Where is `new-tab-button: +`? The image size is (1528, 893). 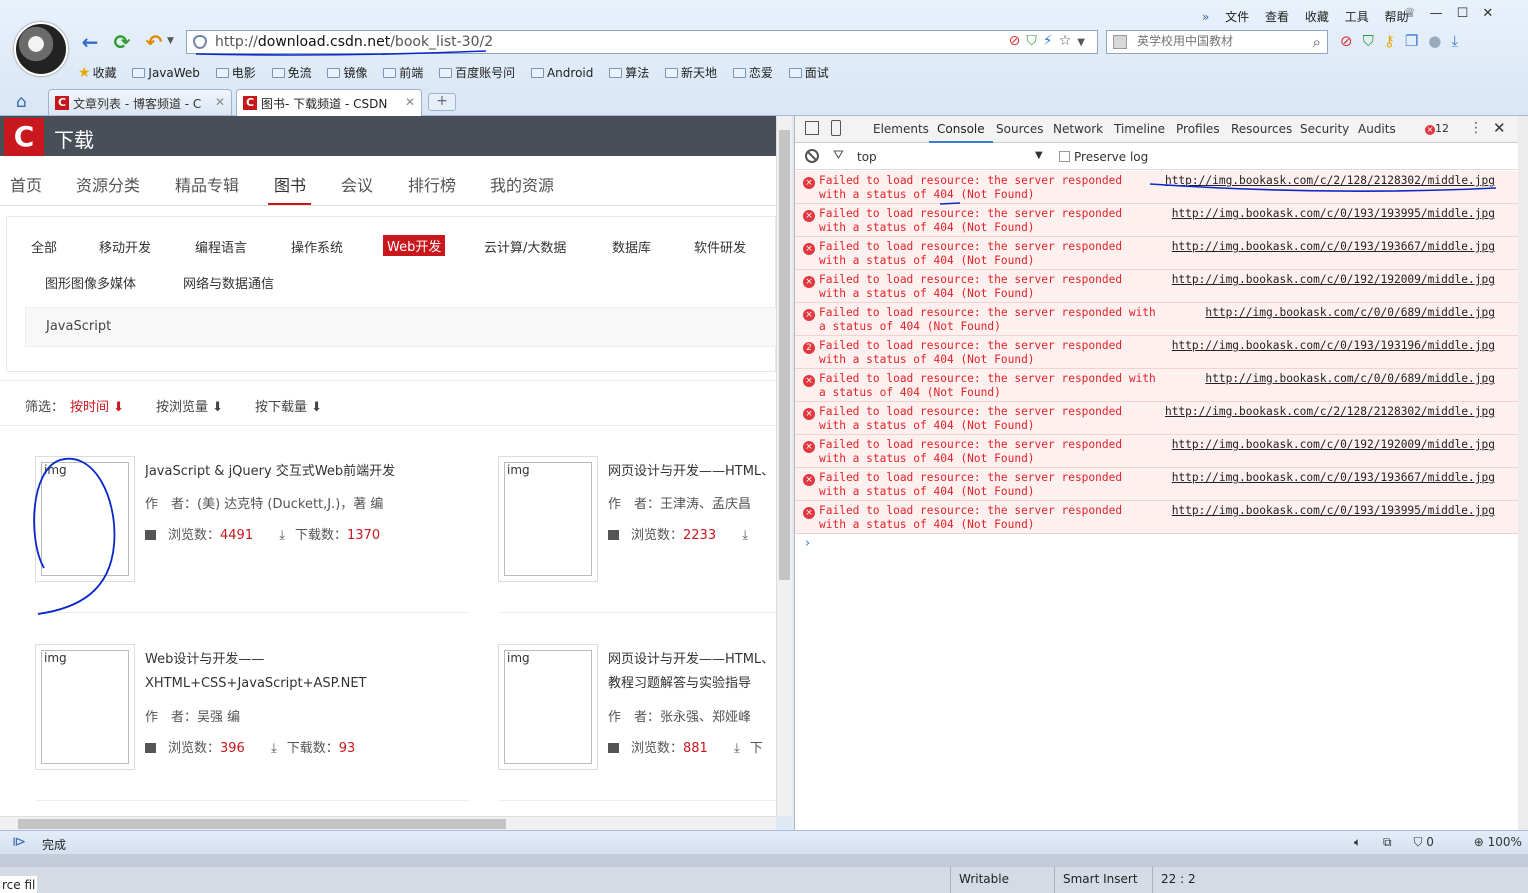
new-tab-button: + is located at coordinates (442, 102).